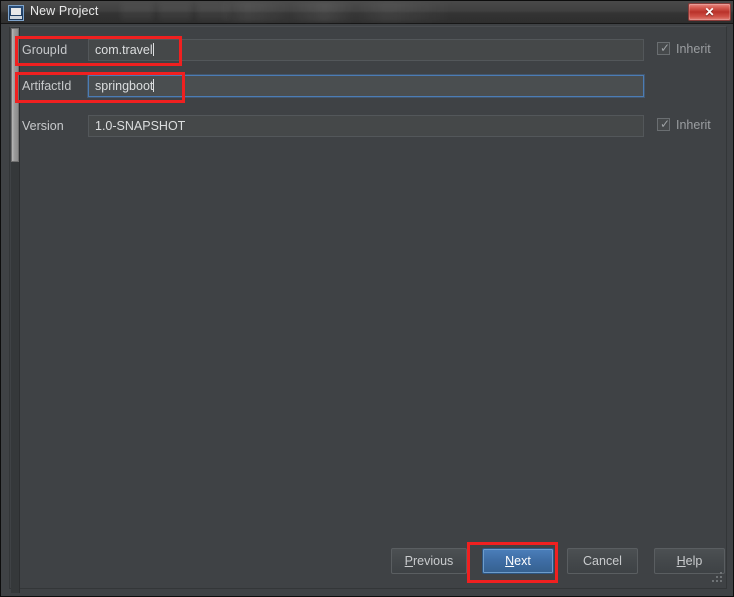 The height and width of the screenshot is (597, 734). I want to click on title-bar: New Project ✕, so click(367, 12).